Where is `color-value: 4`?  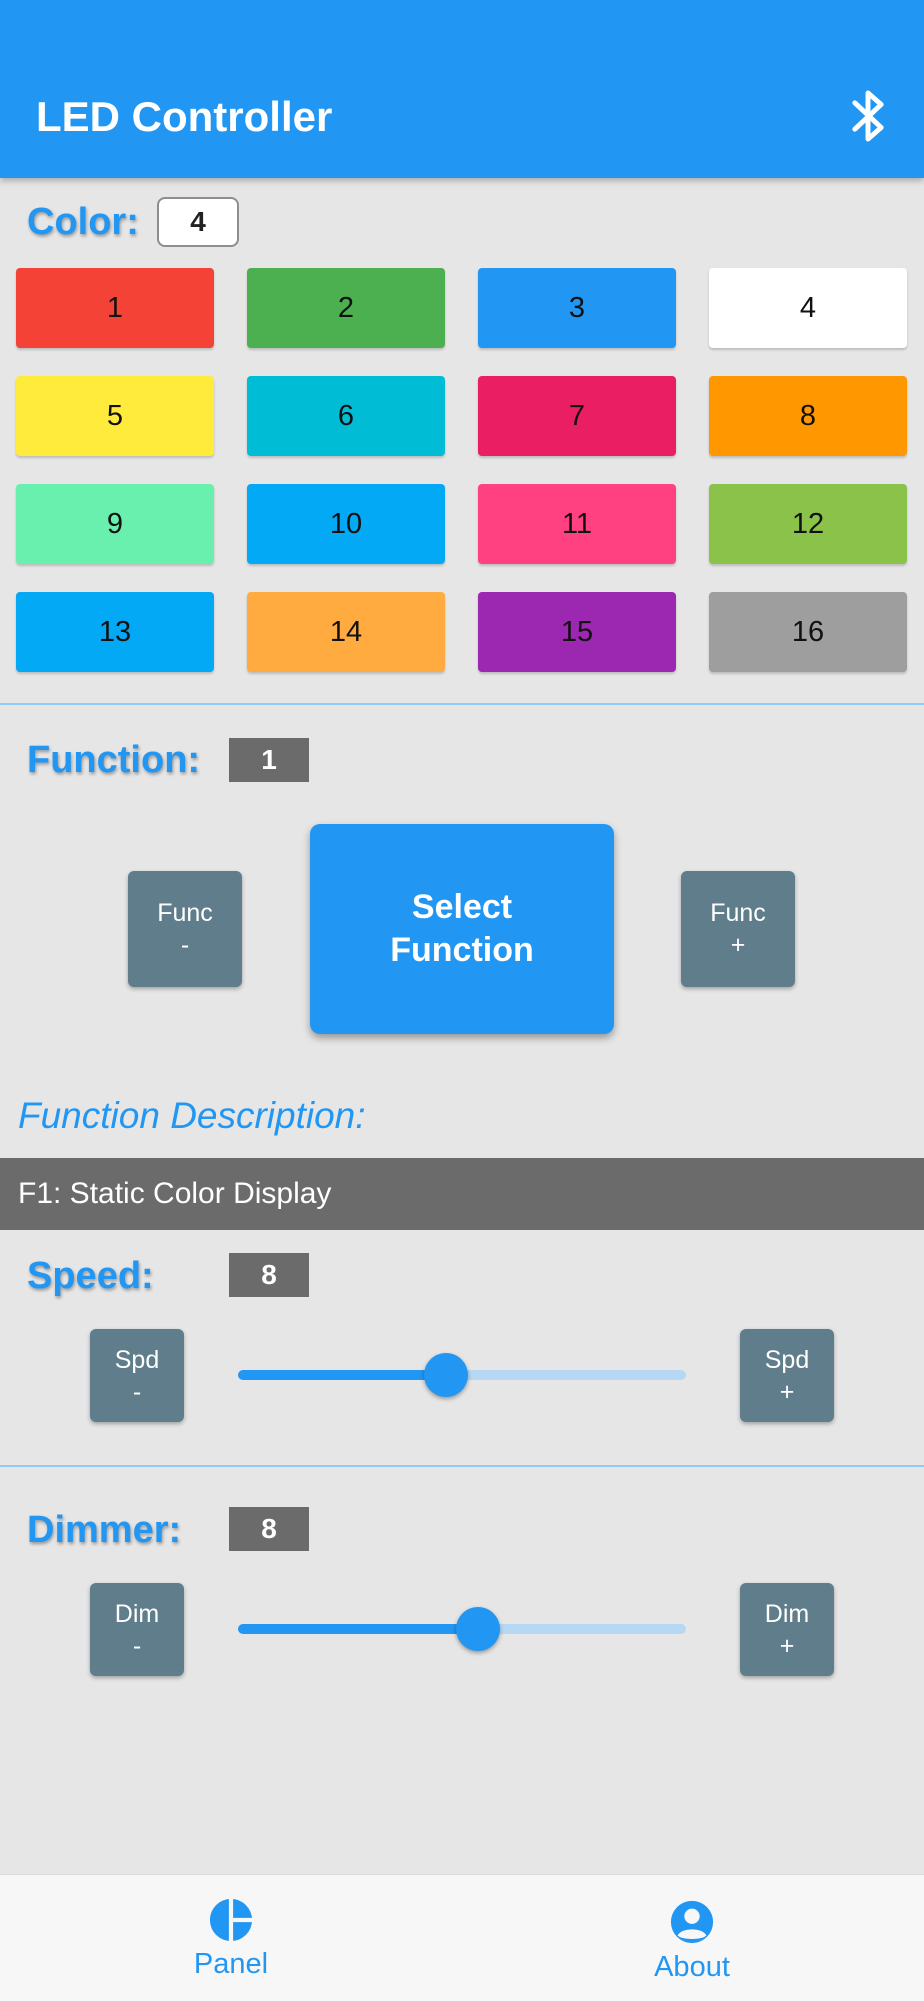
color-value: 4 is located at coordinates (198, 222).